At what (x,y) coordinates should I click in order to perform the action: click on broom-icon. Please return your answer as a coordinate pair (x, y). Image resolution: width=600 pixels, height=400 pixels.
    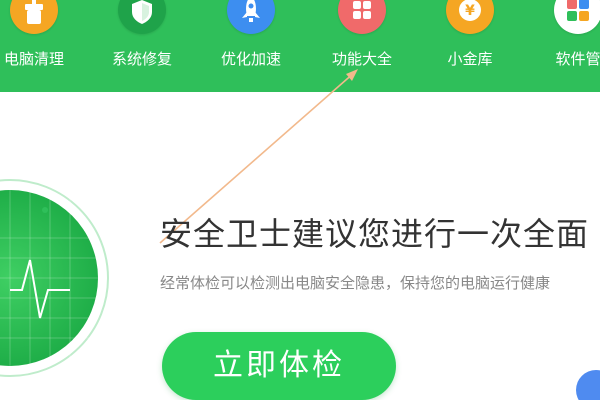
    Looking at the image, I should click on (34, 17).